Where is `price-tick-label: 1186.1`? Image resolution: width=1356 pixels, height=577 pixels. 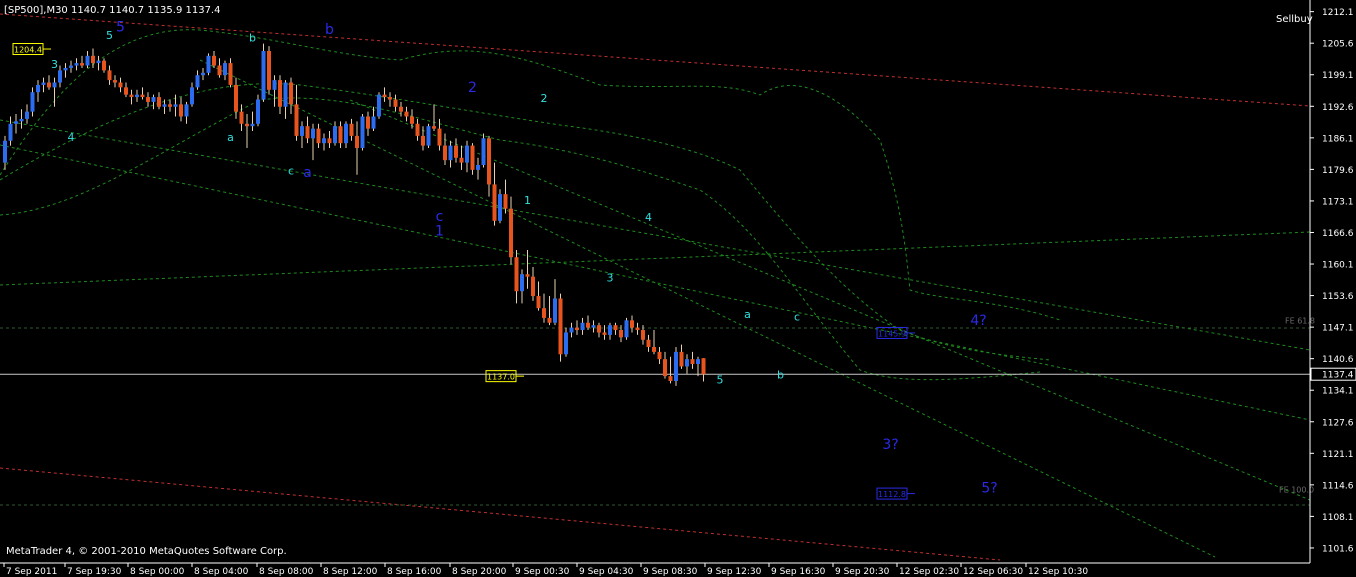
price-tick-label: 1186.1 is located at coordinates (1338, 139).